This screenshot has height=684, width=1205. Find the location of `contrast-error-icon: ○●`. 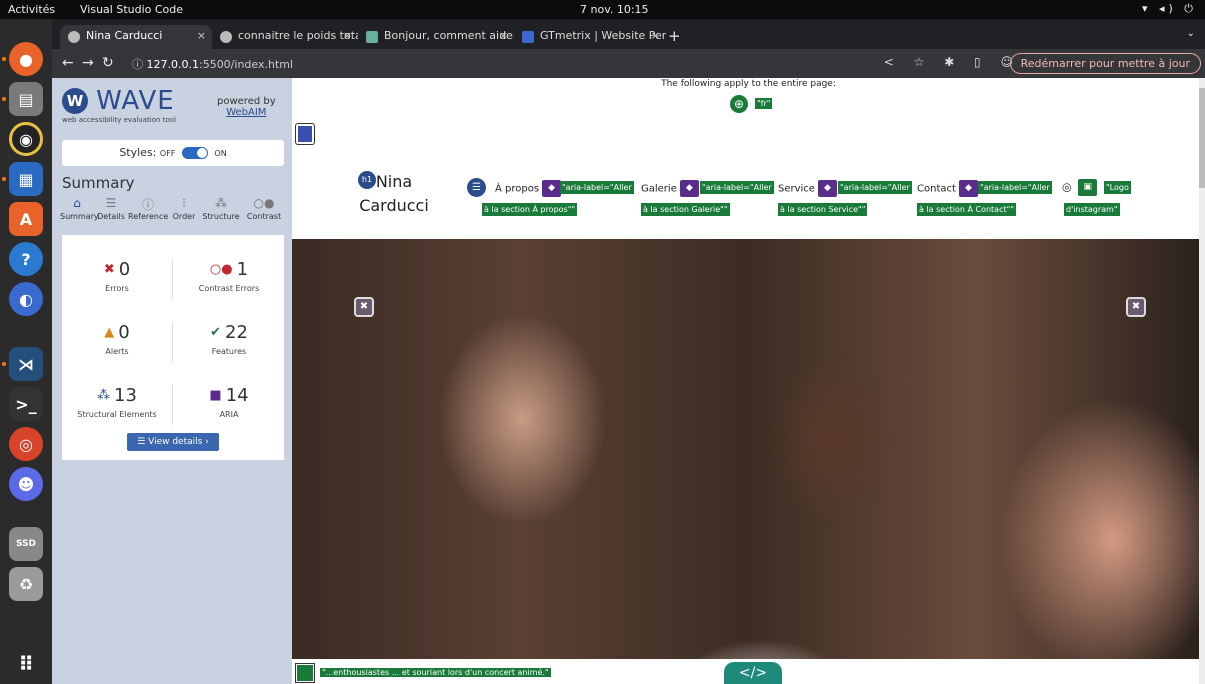

contrast-error-icon: ○● is located at coordinates (221, 269).